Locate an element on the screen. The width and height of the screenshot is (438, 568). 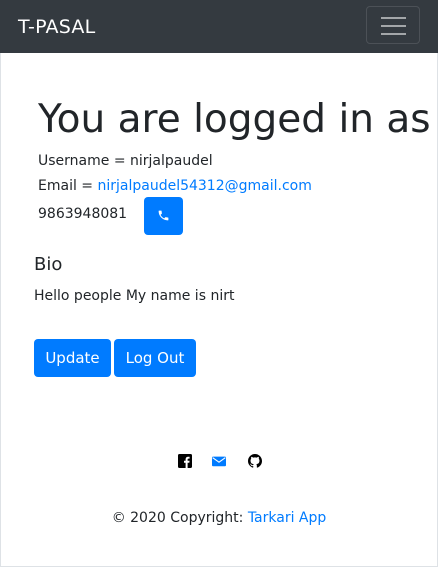
bio-heading: Bio is located at coordinates (48, 264).